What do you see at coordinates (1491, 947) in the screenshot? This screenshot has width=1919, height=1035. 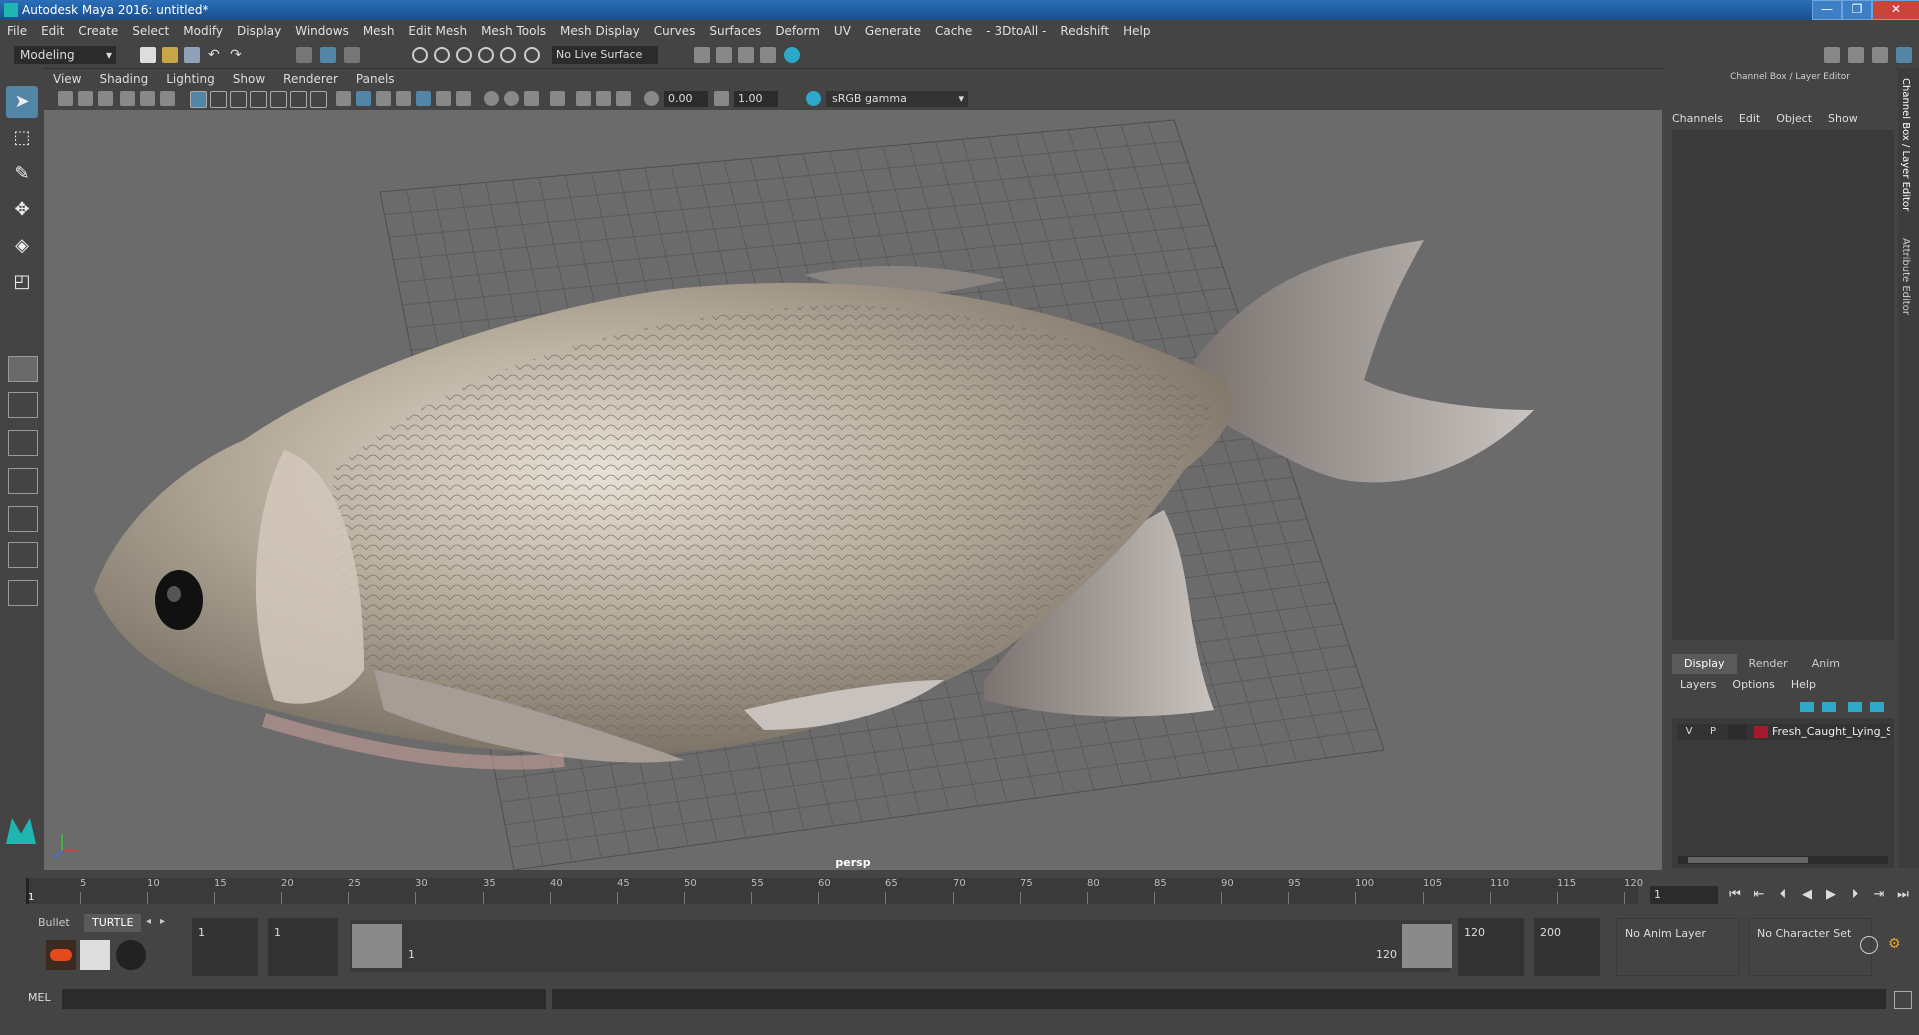 I see `playback-end-field: 120` at bounding box center [1491, 947].